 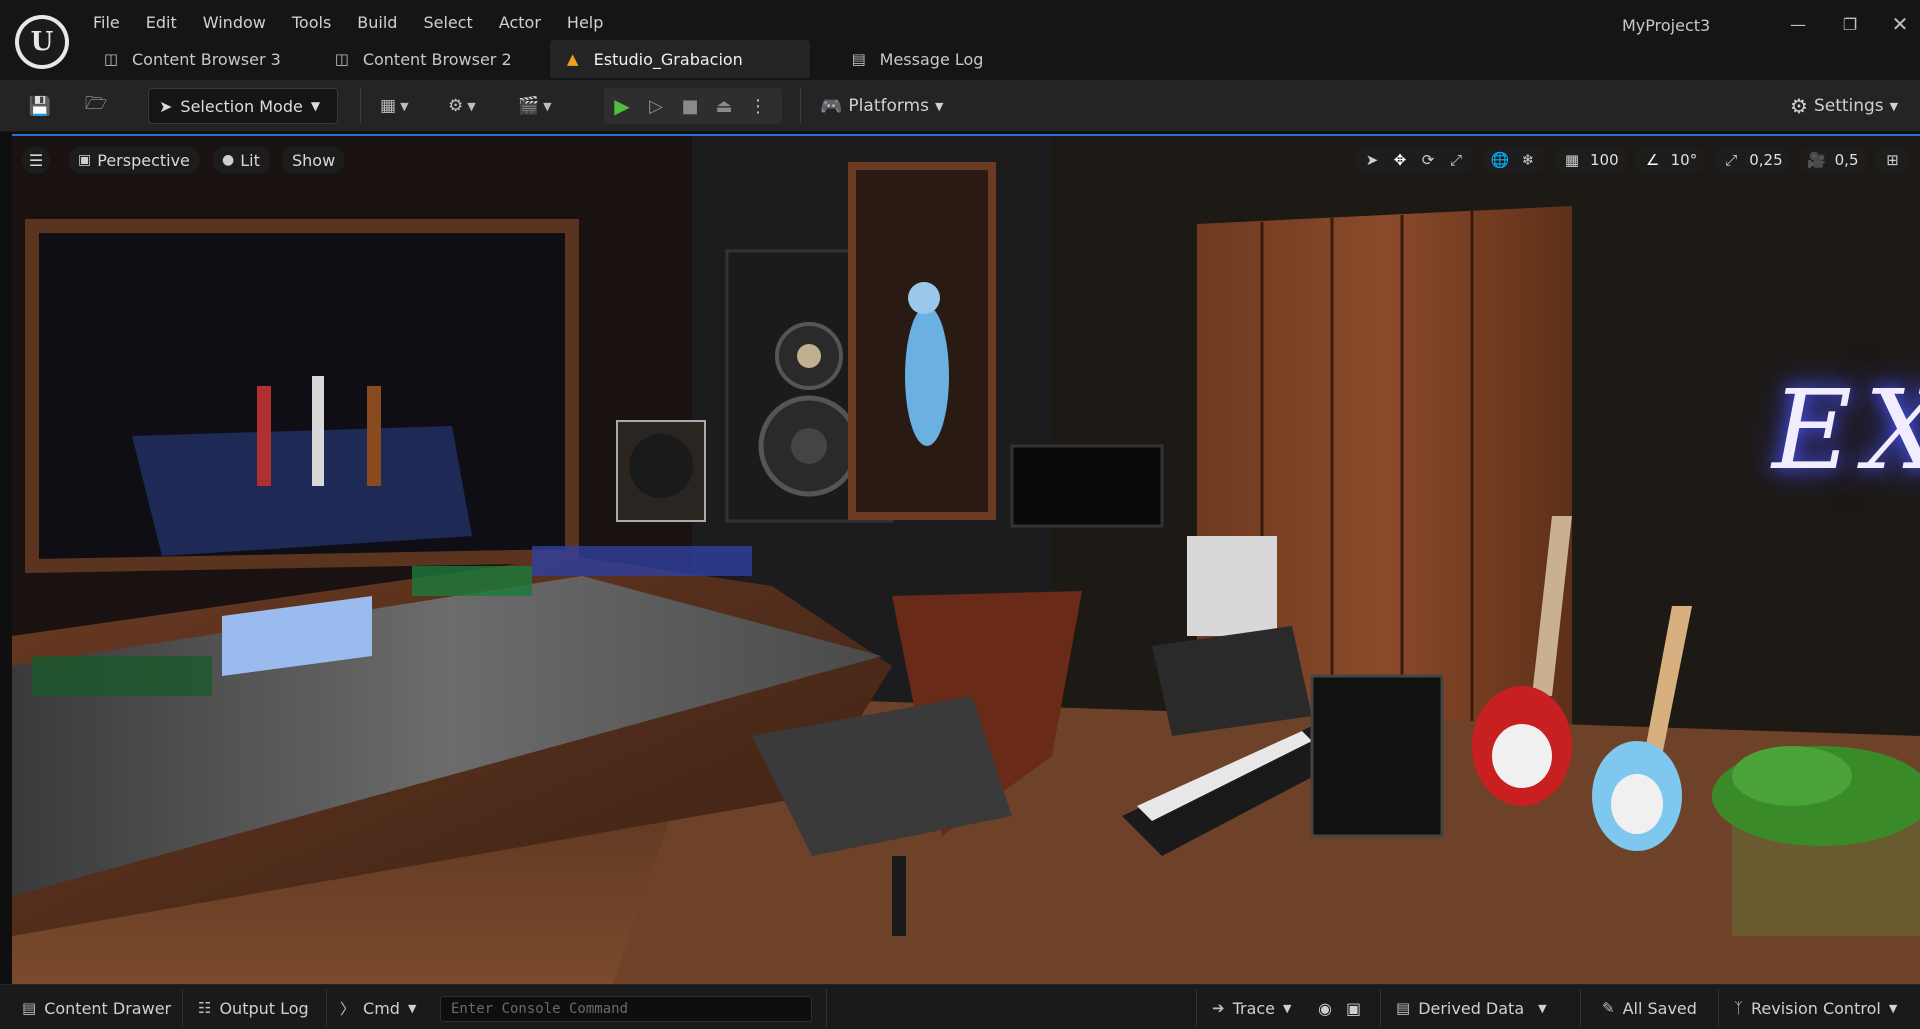 I want to click on tab-label: Message Log, so click(x=931, y=59).